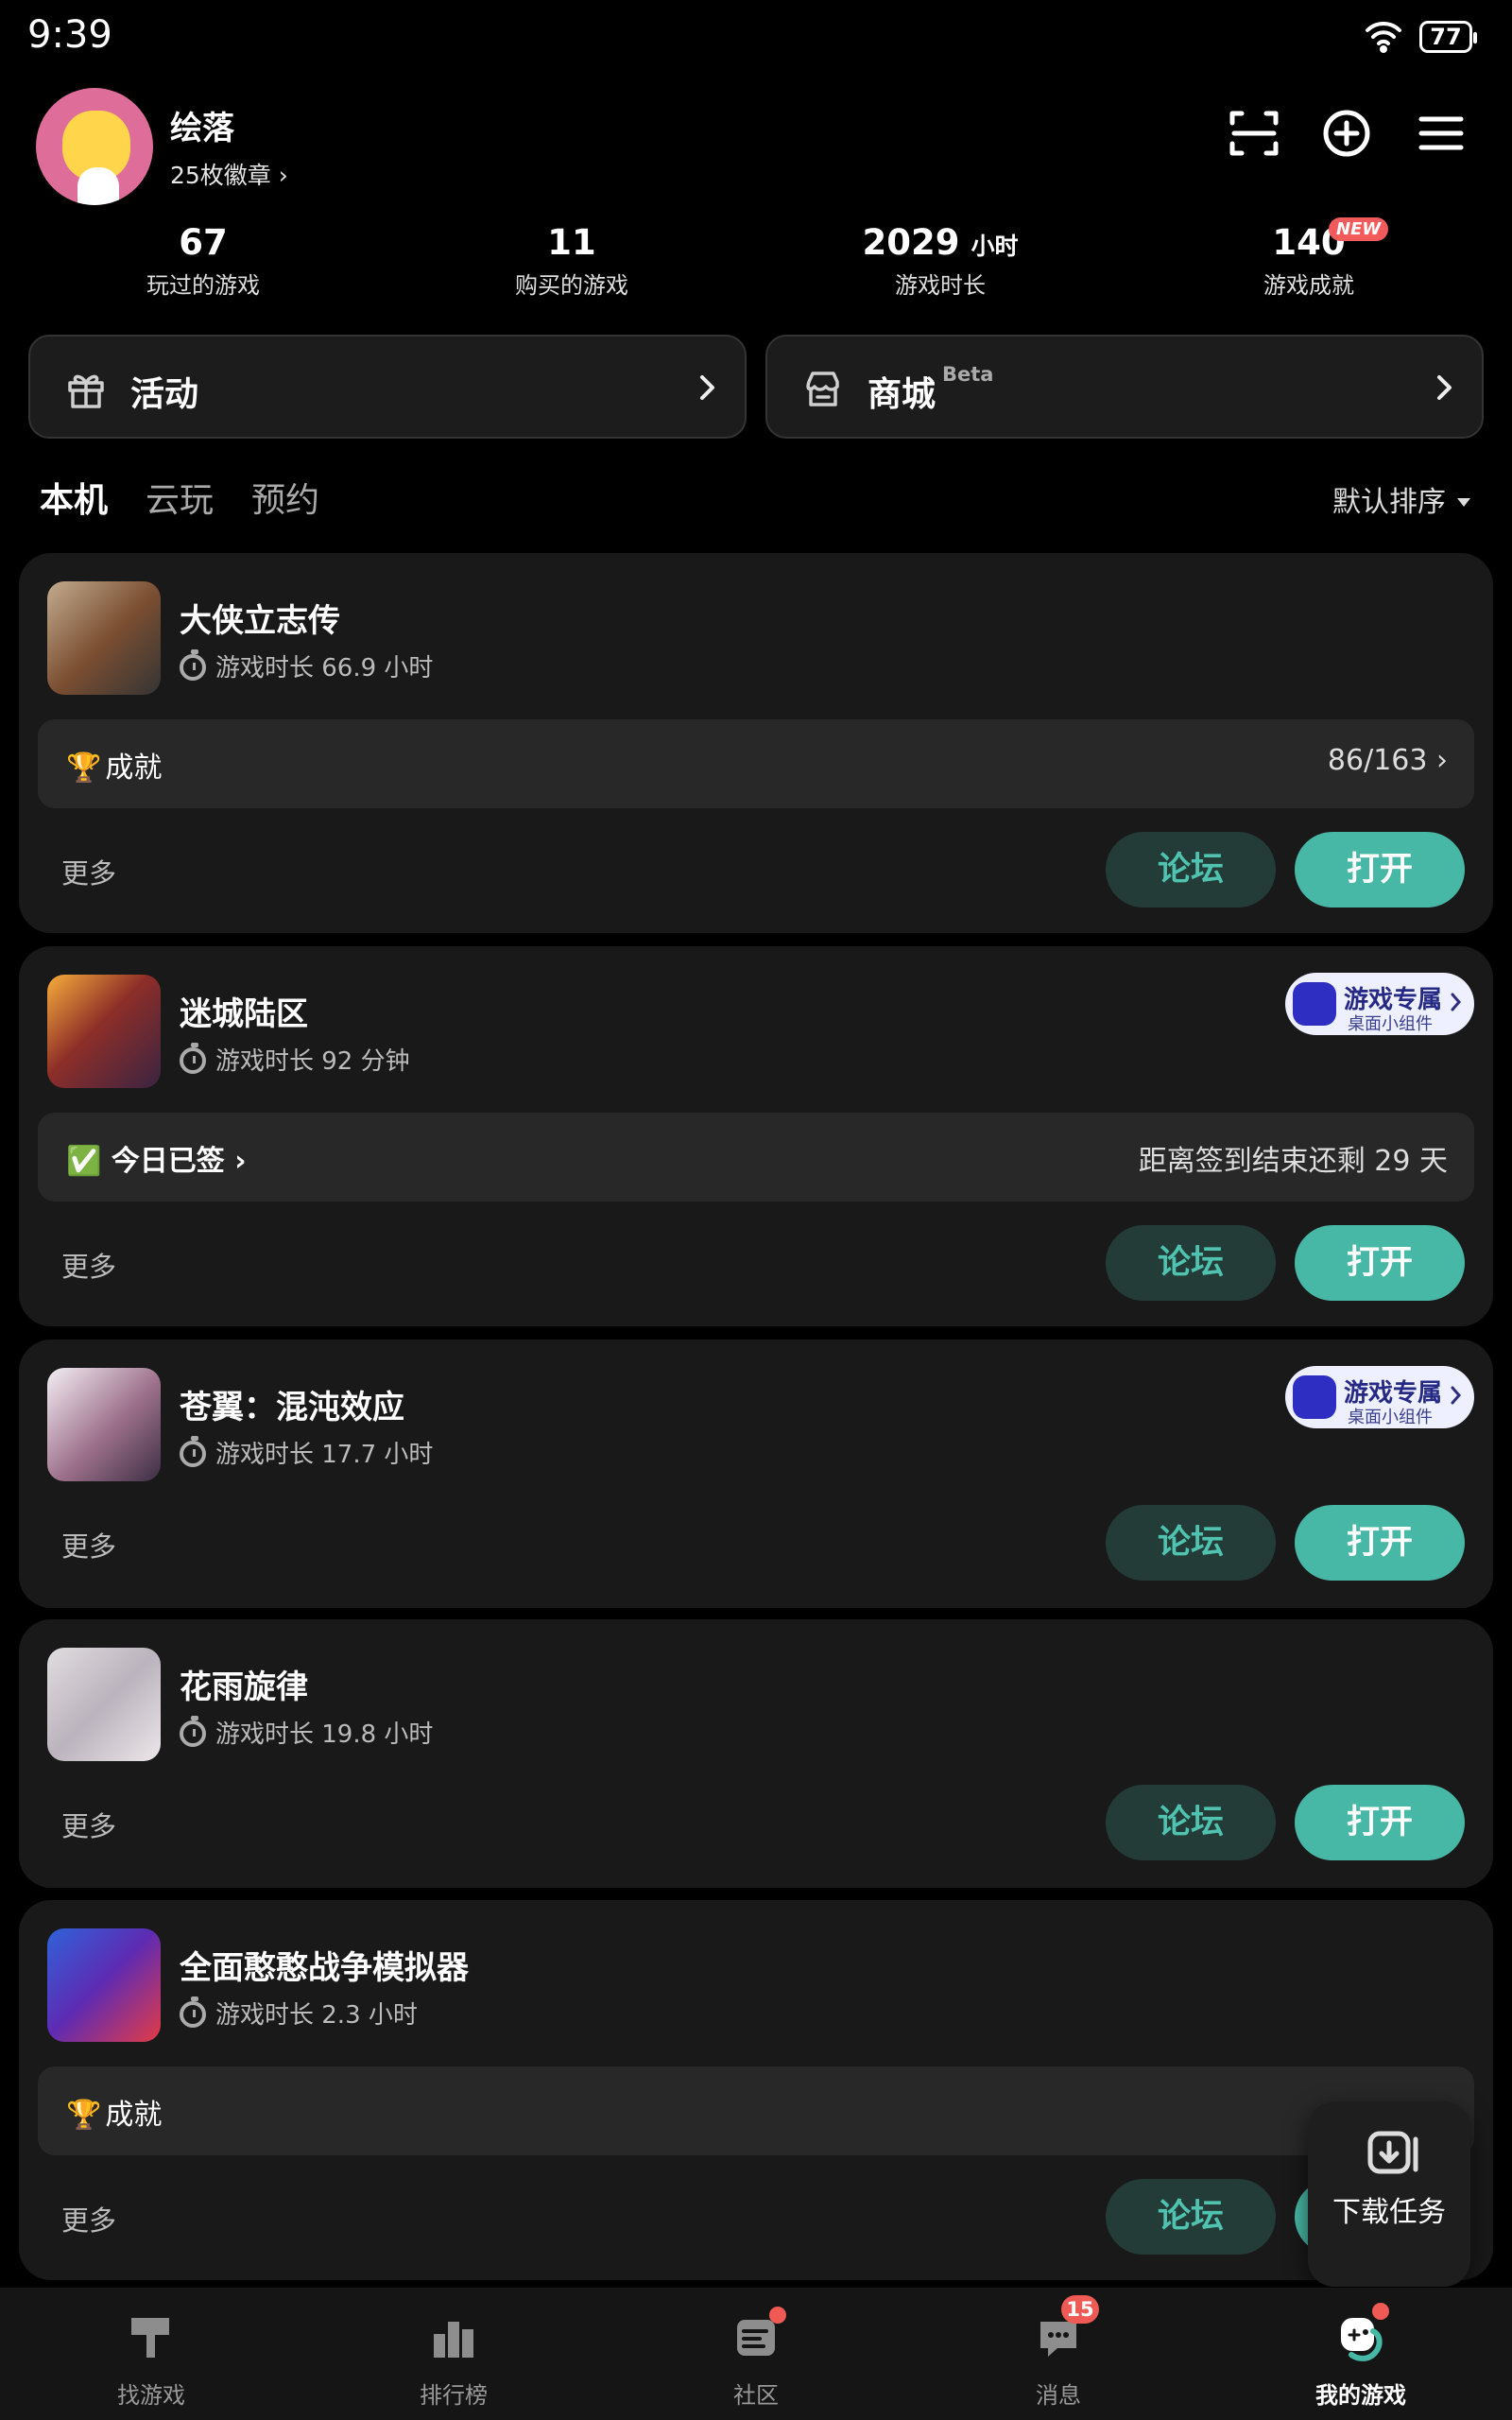 The width and height of the screenshot is (1512, 2420). I want to click on stat-value: 67, so click(203, 242).